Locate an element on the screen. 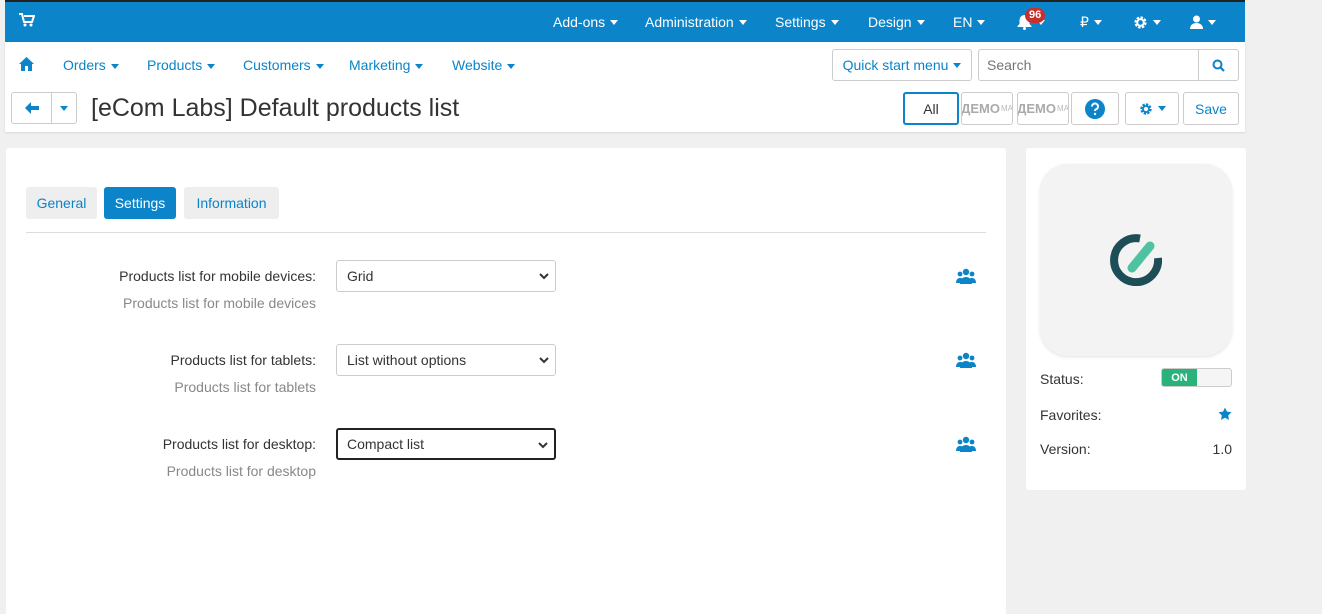 Image resolution: width=1322 pixels, height=614 pixels. quick-start-menu-button: Quick start menu is located at coordinates (902, 65).